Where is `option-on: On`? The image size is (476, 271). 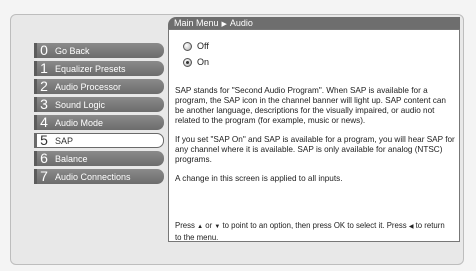 option-on: On is located at coordinates (196, 62).